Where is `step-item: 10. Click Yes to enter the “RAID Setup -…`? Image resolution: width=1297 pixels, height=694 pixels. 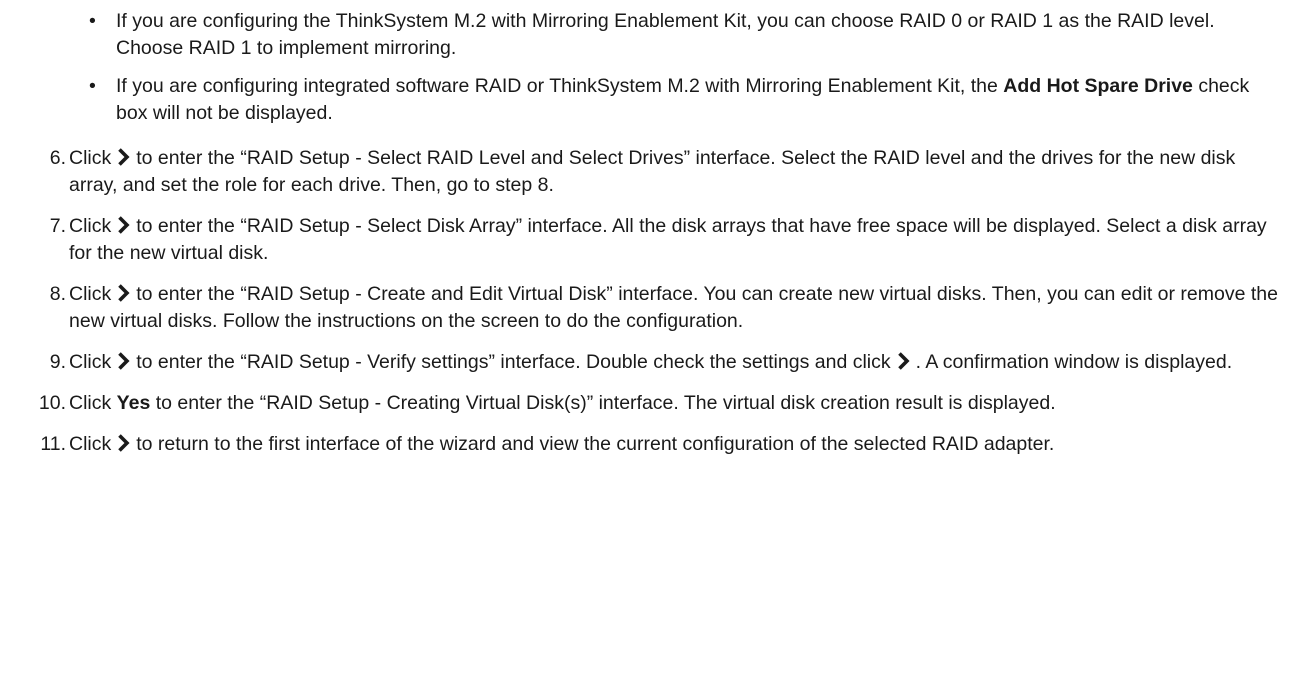 step-item: 10. Click Yes to enter the “RAID Setup -… is located at coordinates (648, 403).